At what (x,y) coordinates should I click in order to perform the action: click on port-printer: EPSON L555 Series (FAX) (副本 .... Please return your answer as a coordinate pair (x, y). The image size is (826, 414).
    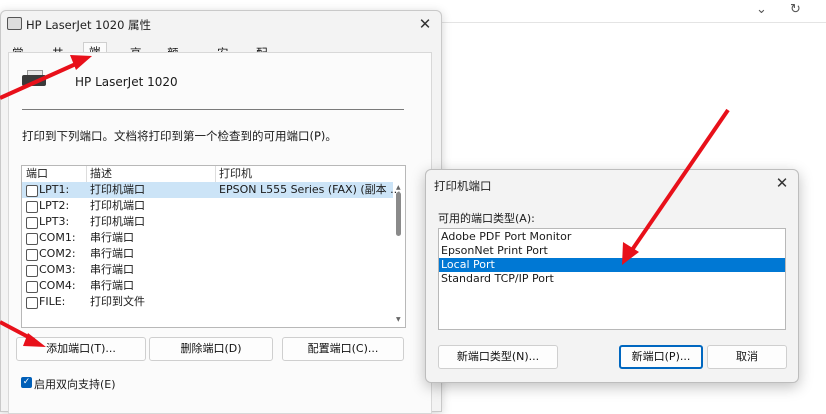
    Looking at the image, I should click on (310, 189).